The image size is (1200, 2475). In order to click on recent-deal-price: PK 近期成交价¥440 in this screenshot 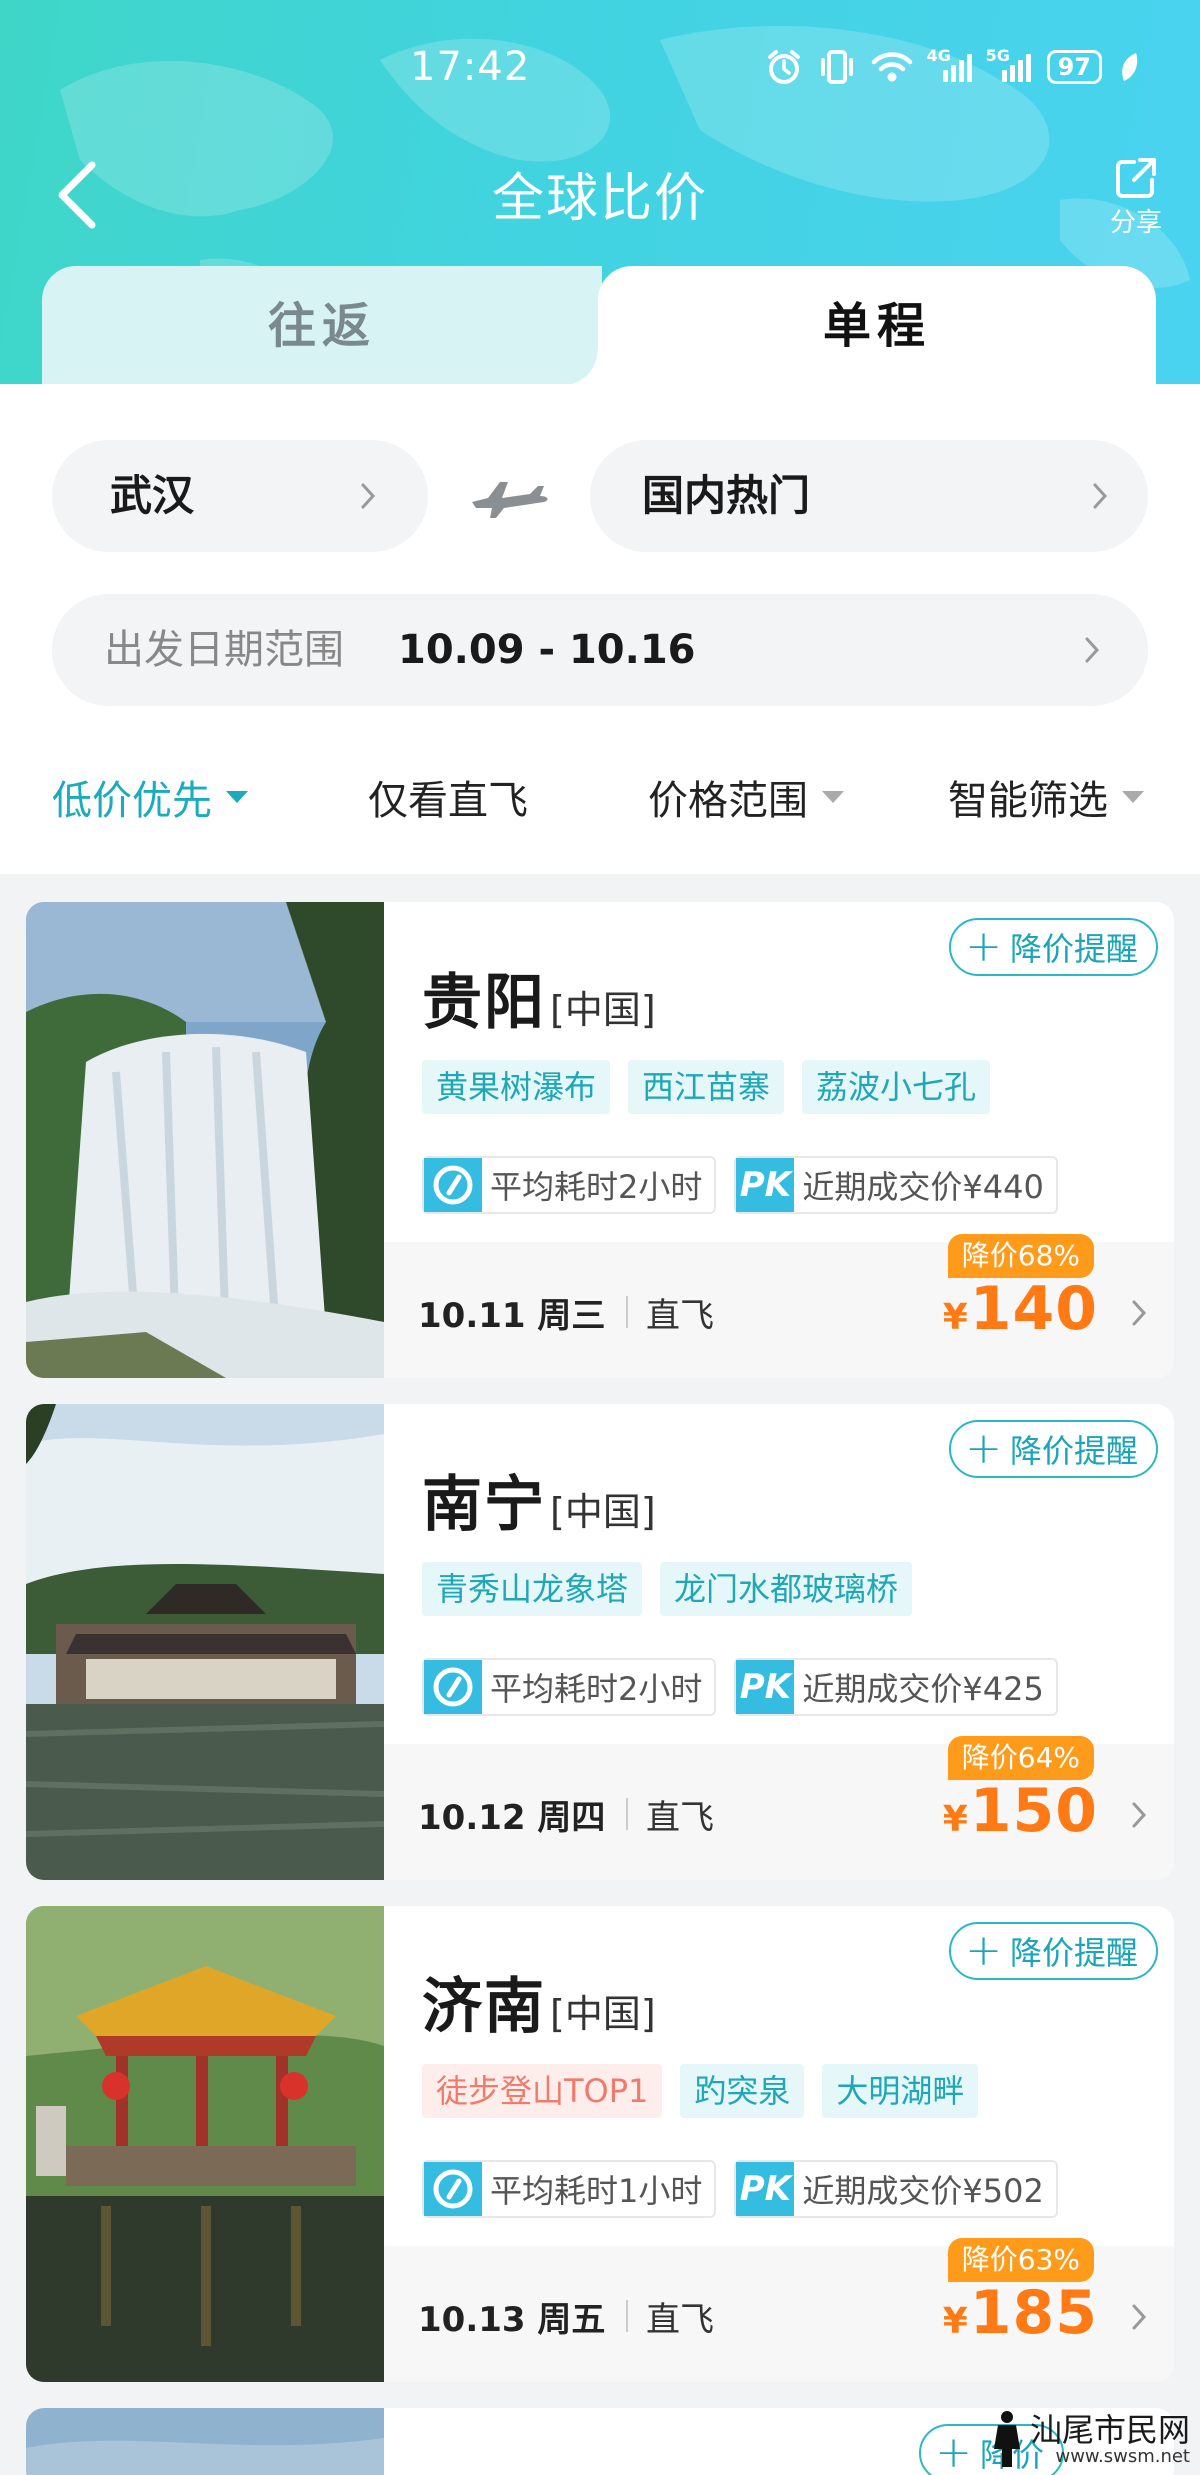, I will do `click(896, 1185)`.